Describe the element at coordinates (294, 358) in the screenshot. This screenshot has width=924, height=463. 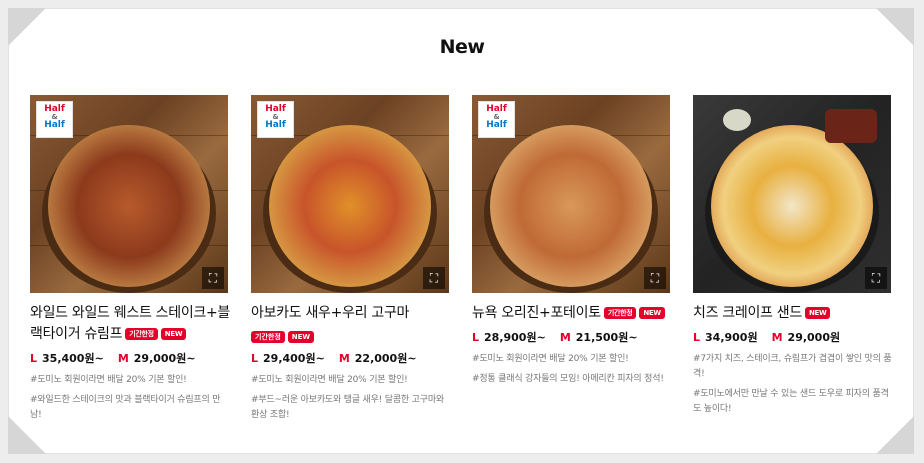
I see `price-large: 29,400원~` at that location.